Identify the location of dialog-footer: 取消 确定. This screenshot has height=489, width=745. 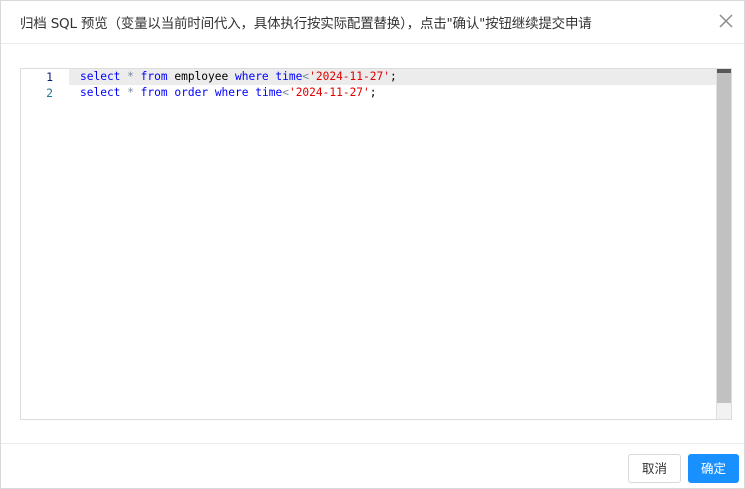
(372, 465).